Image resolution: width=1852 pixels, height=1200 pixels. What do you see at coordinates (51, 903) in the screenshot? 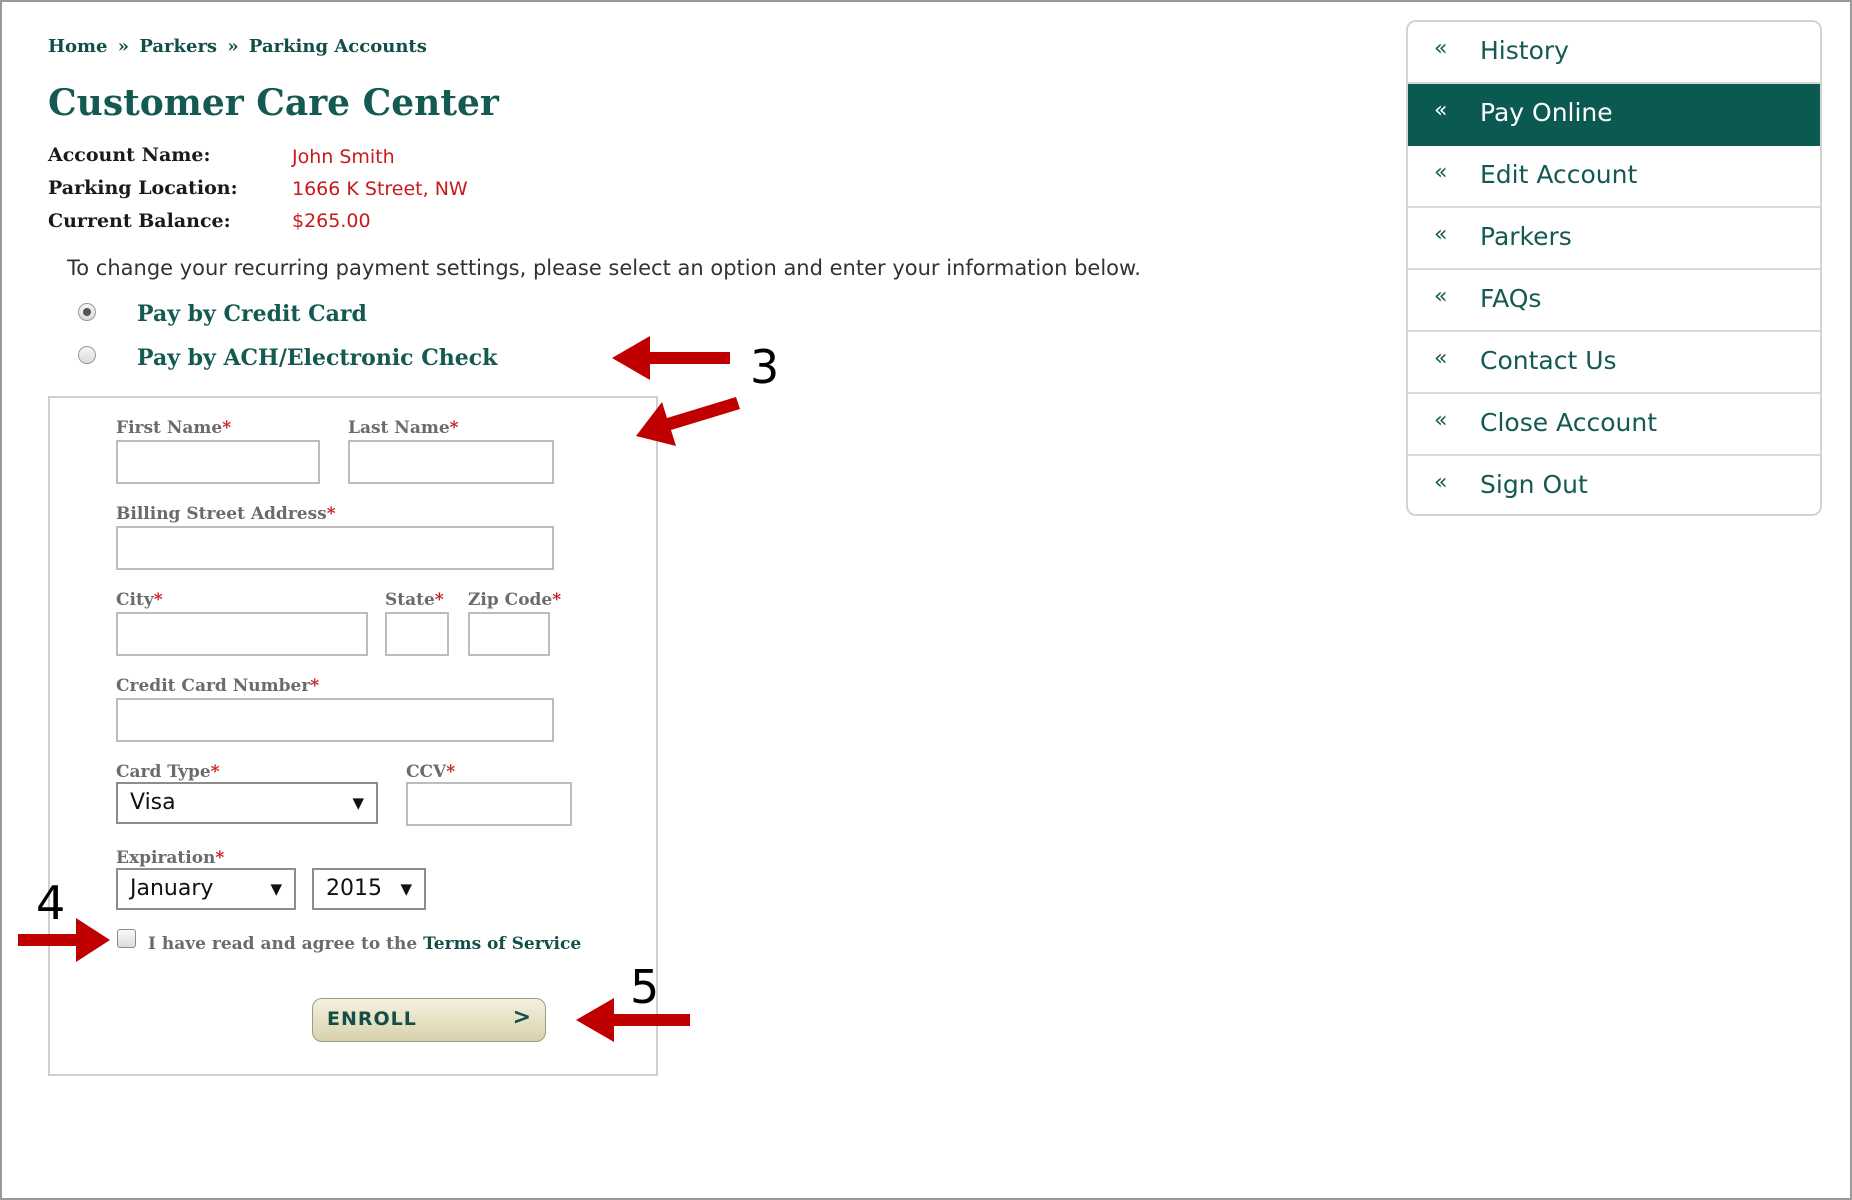
I see `annotation-number-4: 4` at bounding box center [51, 903].